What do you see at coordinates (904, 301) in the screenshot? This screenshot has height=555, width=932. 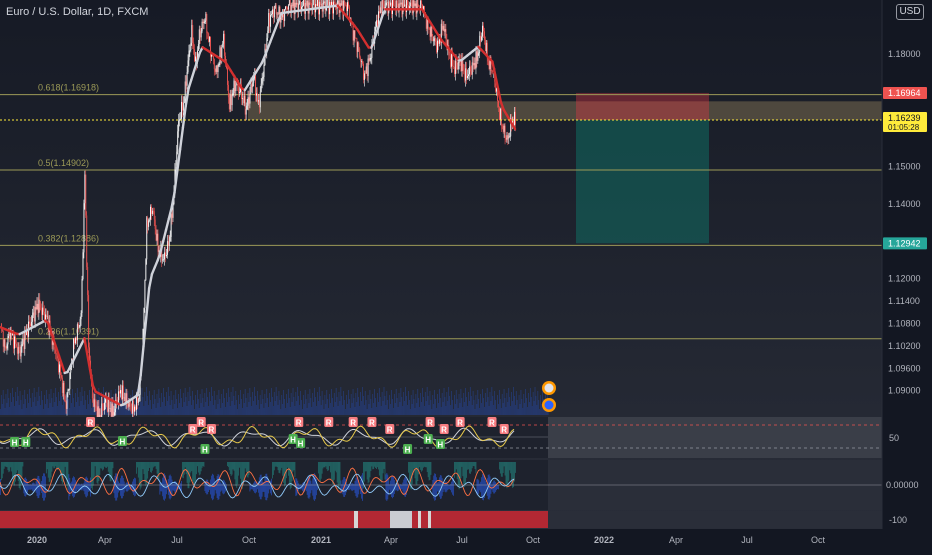 I see `price-tick-label: 1.11400` at bounding box center [904, 301].